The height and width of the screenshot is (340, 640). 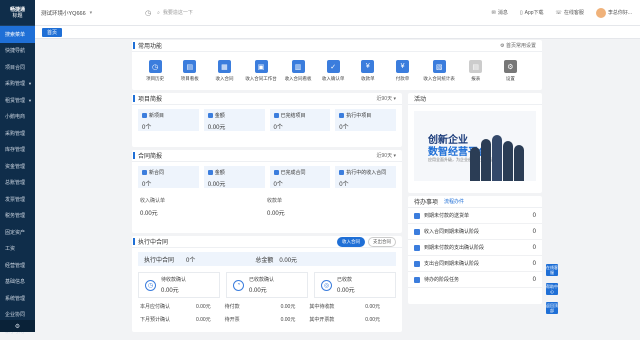 I want to click on sidebar-item: 租赁管理 ▼, so click(x=17, y=100).